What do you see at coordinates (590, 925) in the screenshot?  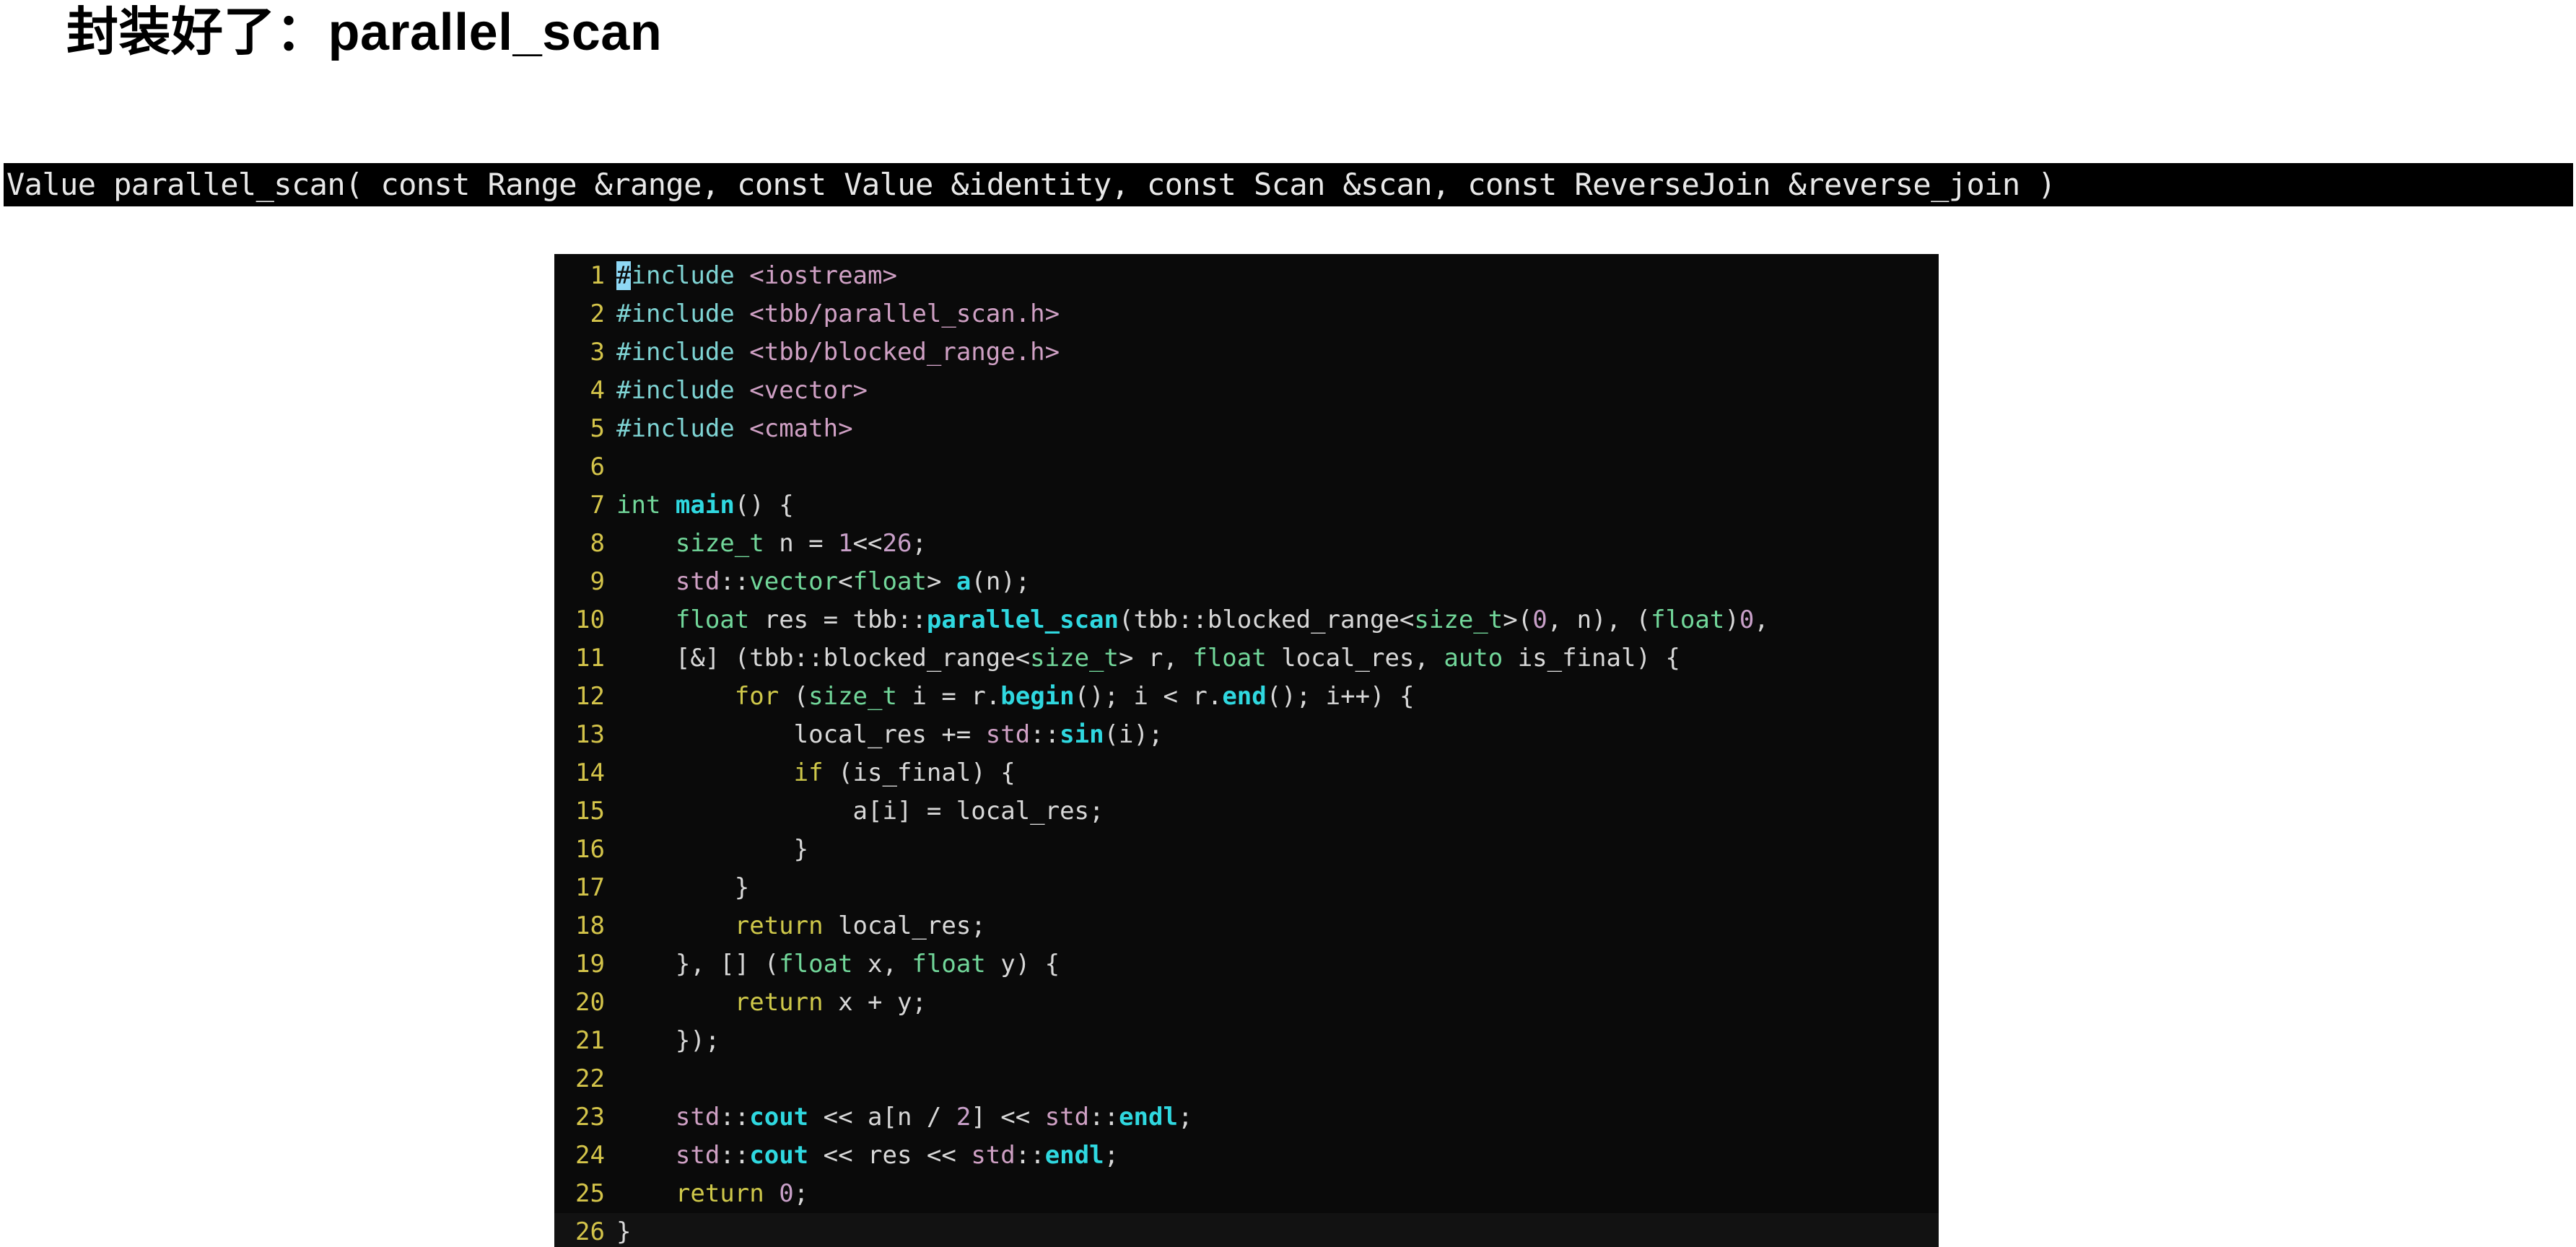 I see `line-number: 18` at bounding box center [590, 925].